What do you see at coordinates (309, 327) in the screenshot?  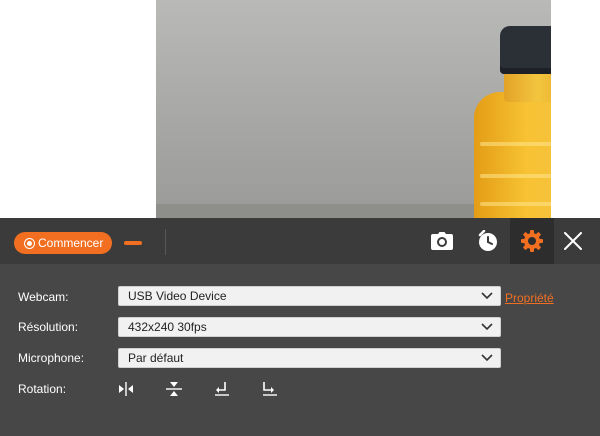 I see `resolution-select: 432x240 30fps` at bounding box center [309, 327].